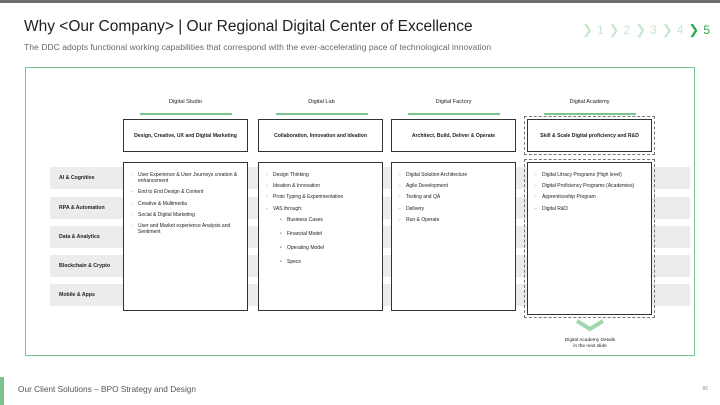 The width and height of the screenshot is (720, 405). Describe the element at coordinates (627, 30) in the screenshot. I see `step-number: 2` at that location.